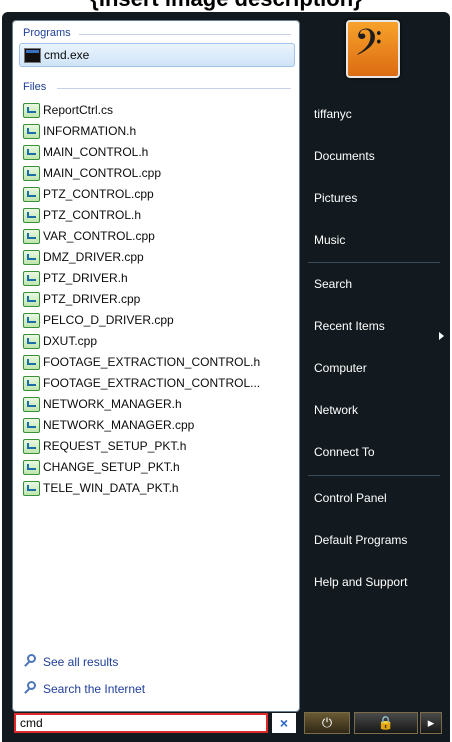 Image resolution: width=452 pixels, height=742 pixels. Describe the element at coordinates (92, 299) in the screenshot. I see `file-item-label: PTZ_DRIVER.cpp` at that location.